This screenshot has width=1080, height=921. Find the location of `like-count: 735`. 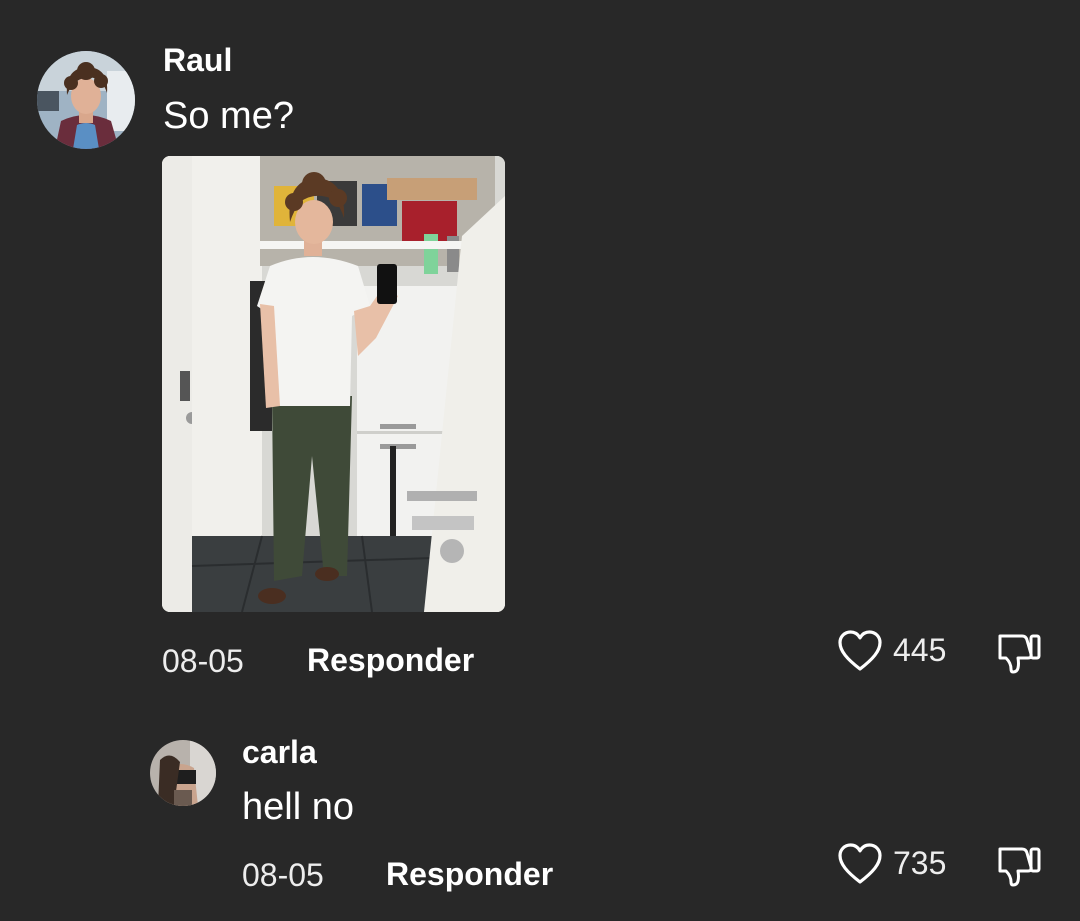

like-count: 735 is located at coordinates (920, 863).